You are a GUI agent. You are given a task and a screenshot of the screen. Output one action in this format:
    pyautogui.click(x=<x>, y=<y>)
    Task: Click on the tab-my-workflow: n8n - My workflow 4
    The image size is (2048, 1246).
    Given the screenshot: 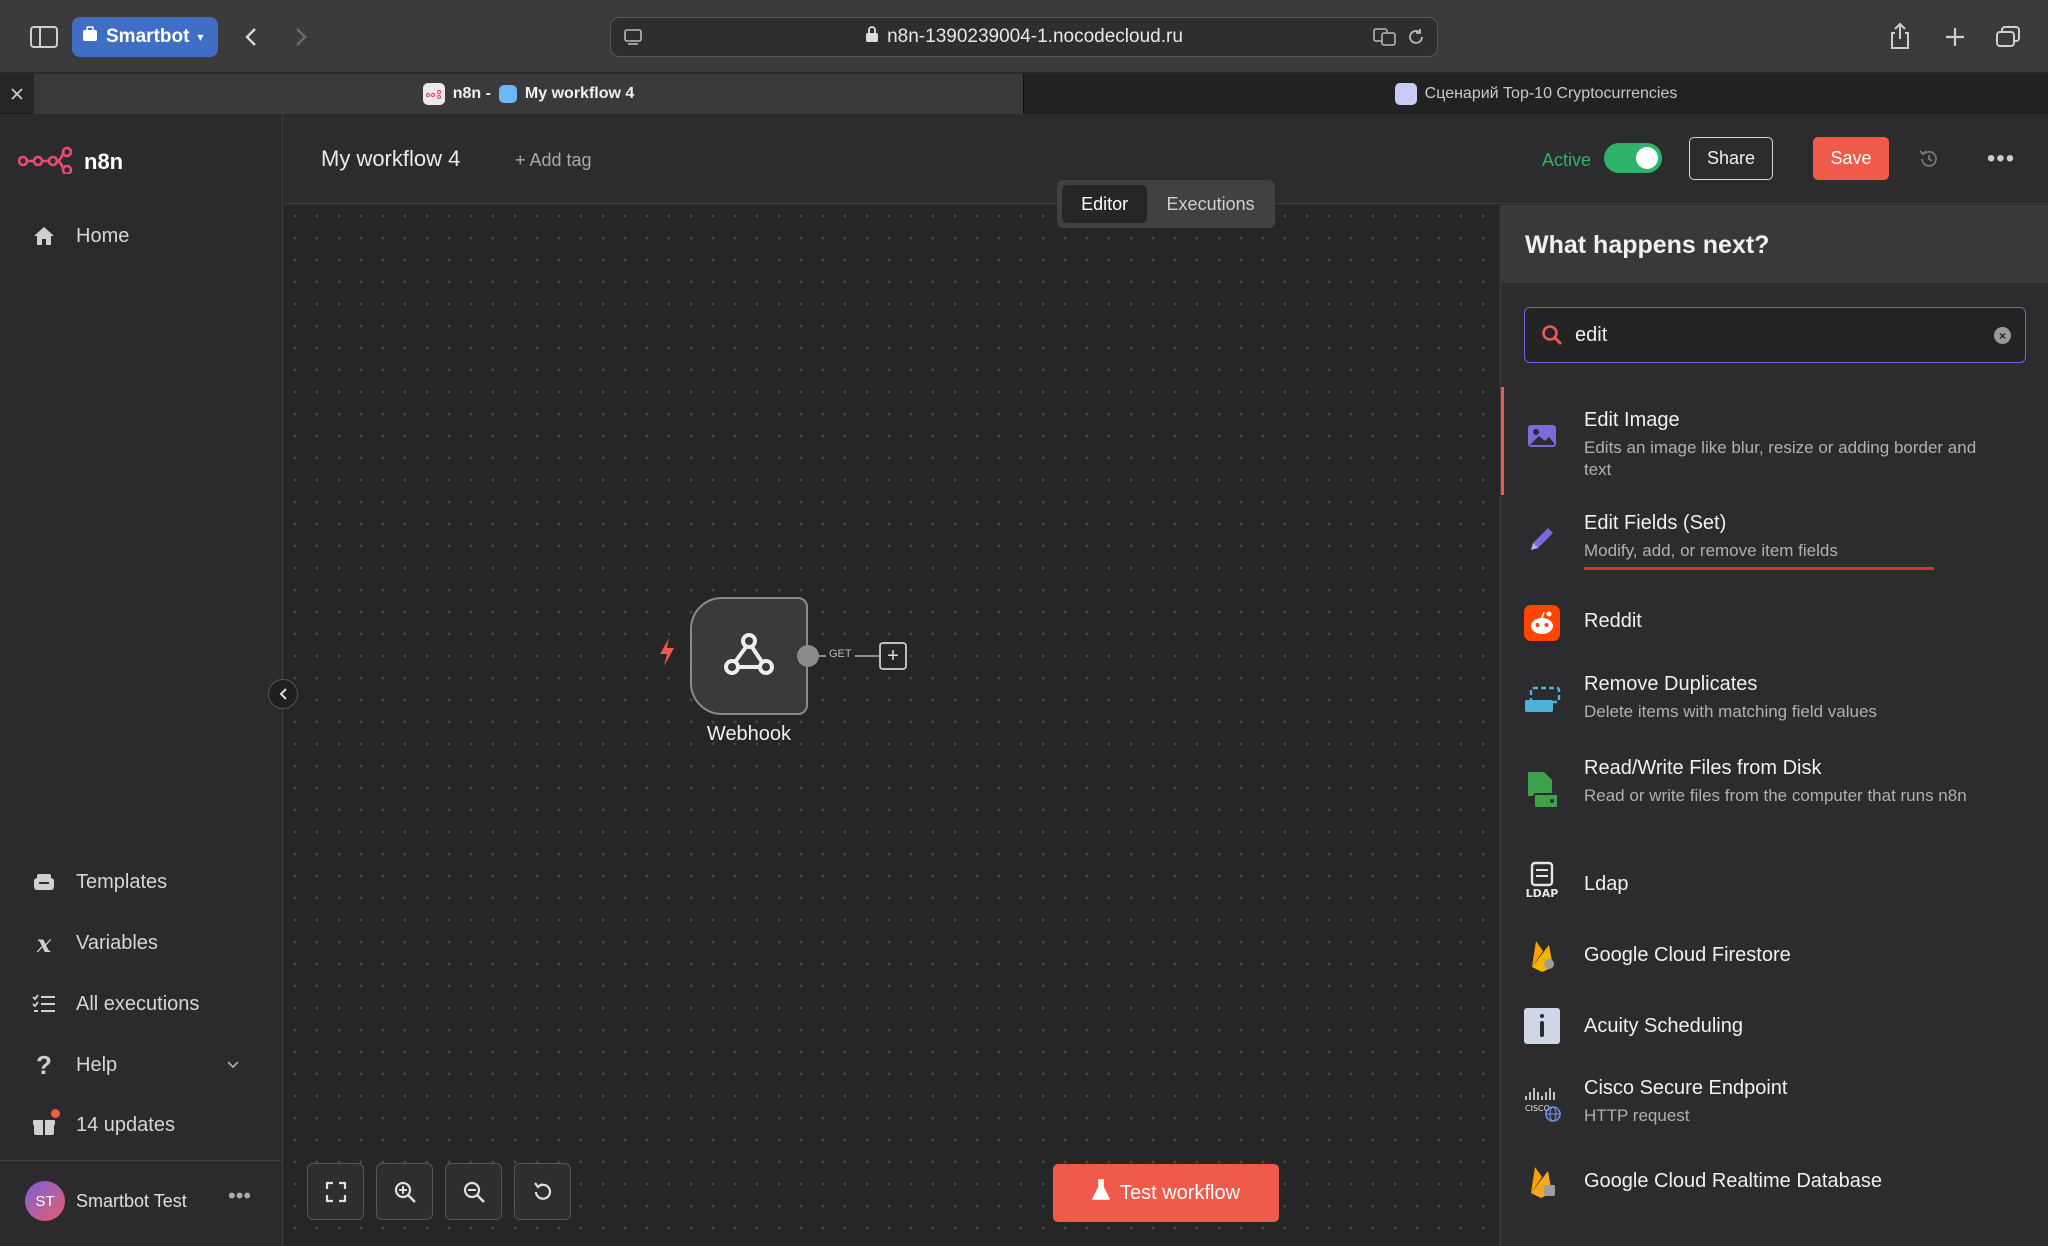 What is the action you would take?
    pyautogui.click(x=528, y=94)
    